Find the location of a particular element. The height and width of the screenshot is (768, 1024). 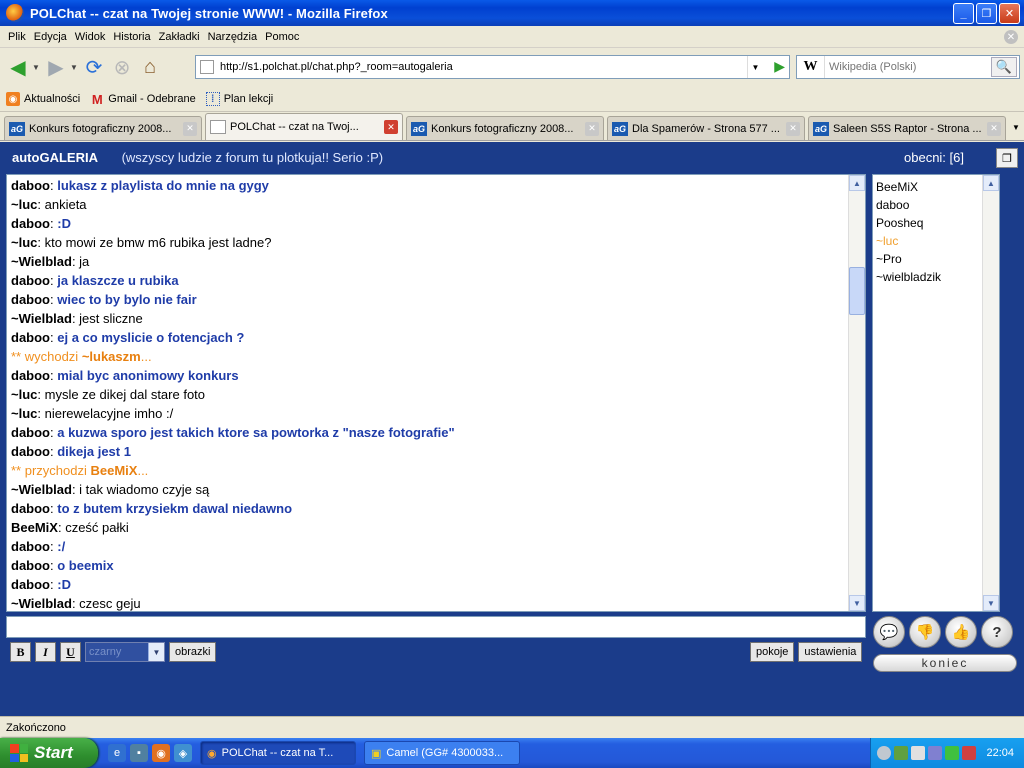

minimize-button: _ is located at coordinates (963, 13).